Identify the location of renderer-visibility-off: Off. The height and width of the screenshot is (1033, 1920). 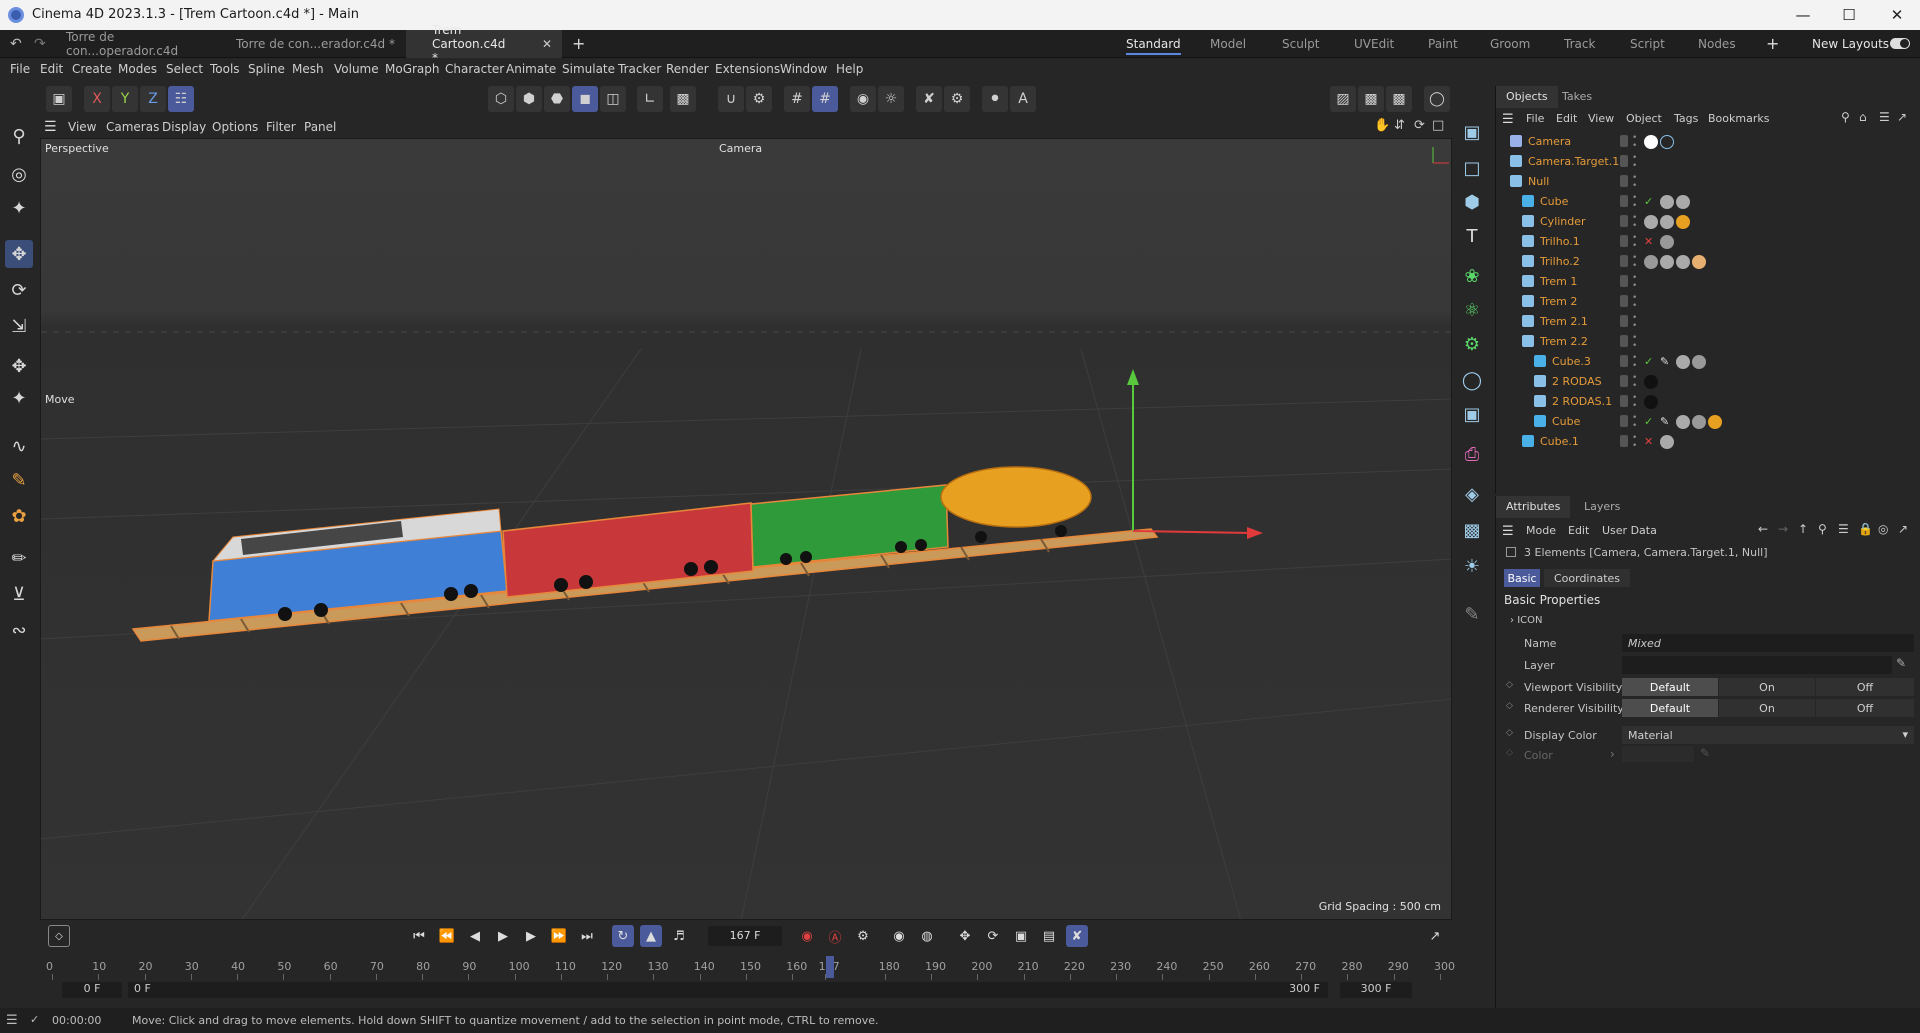
(1865, 708).